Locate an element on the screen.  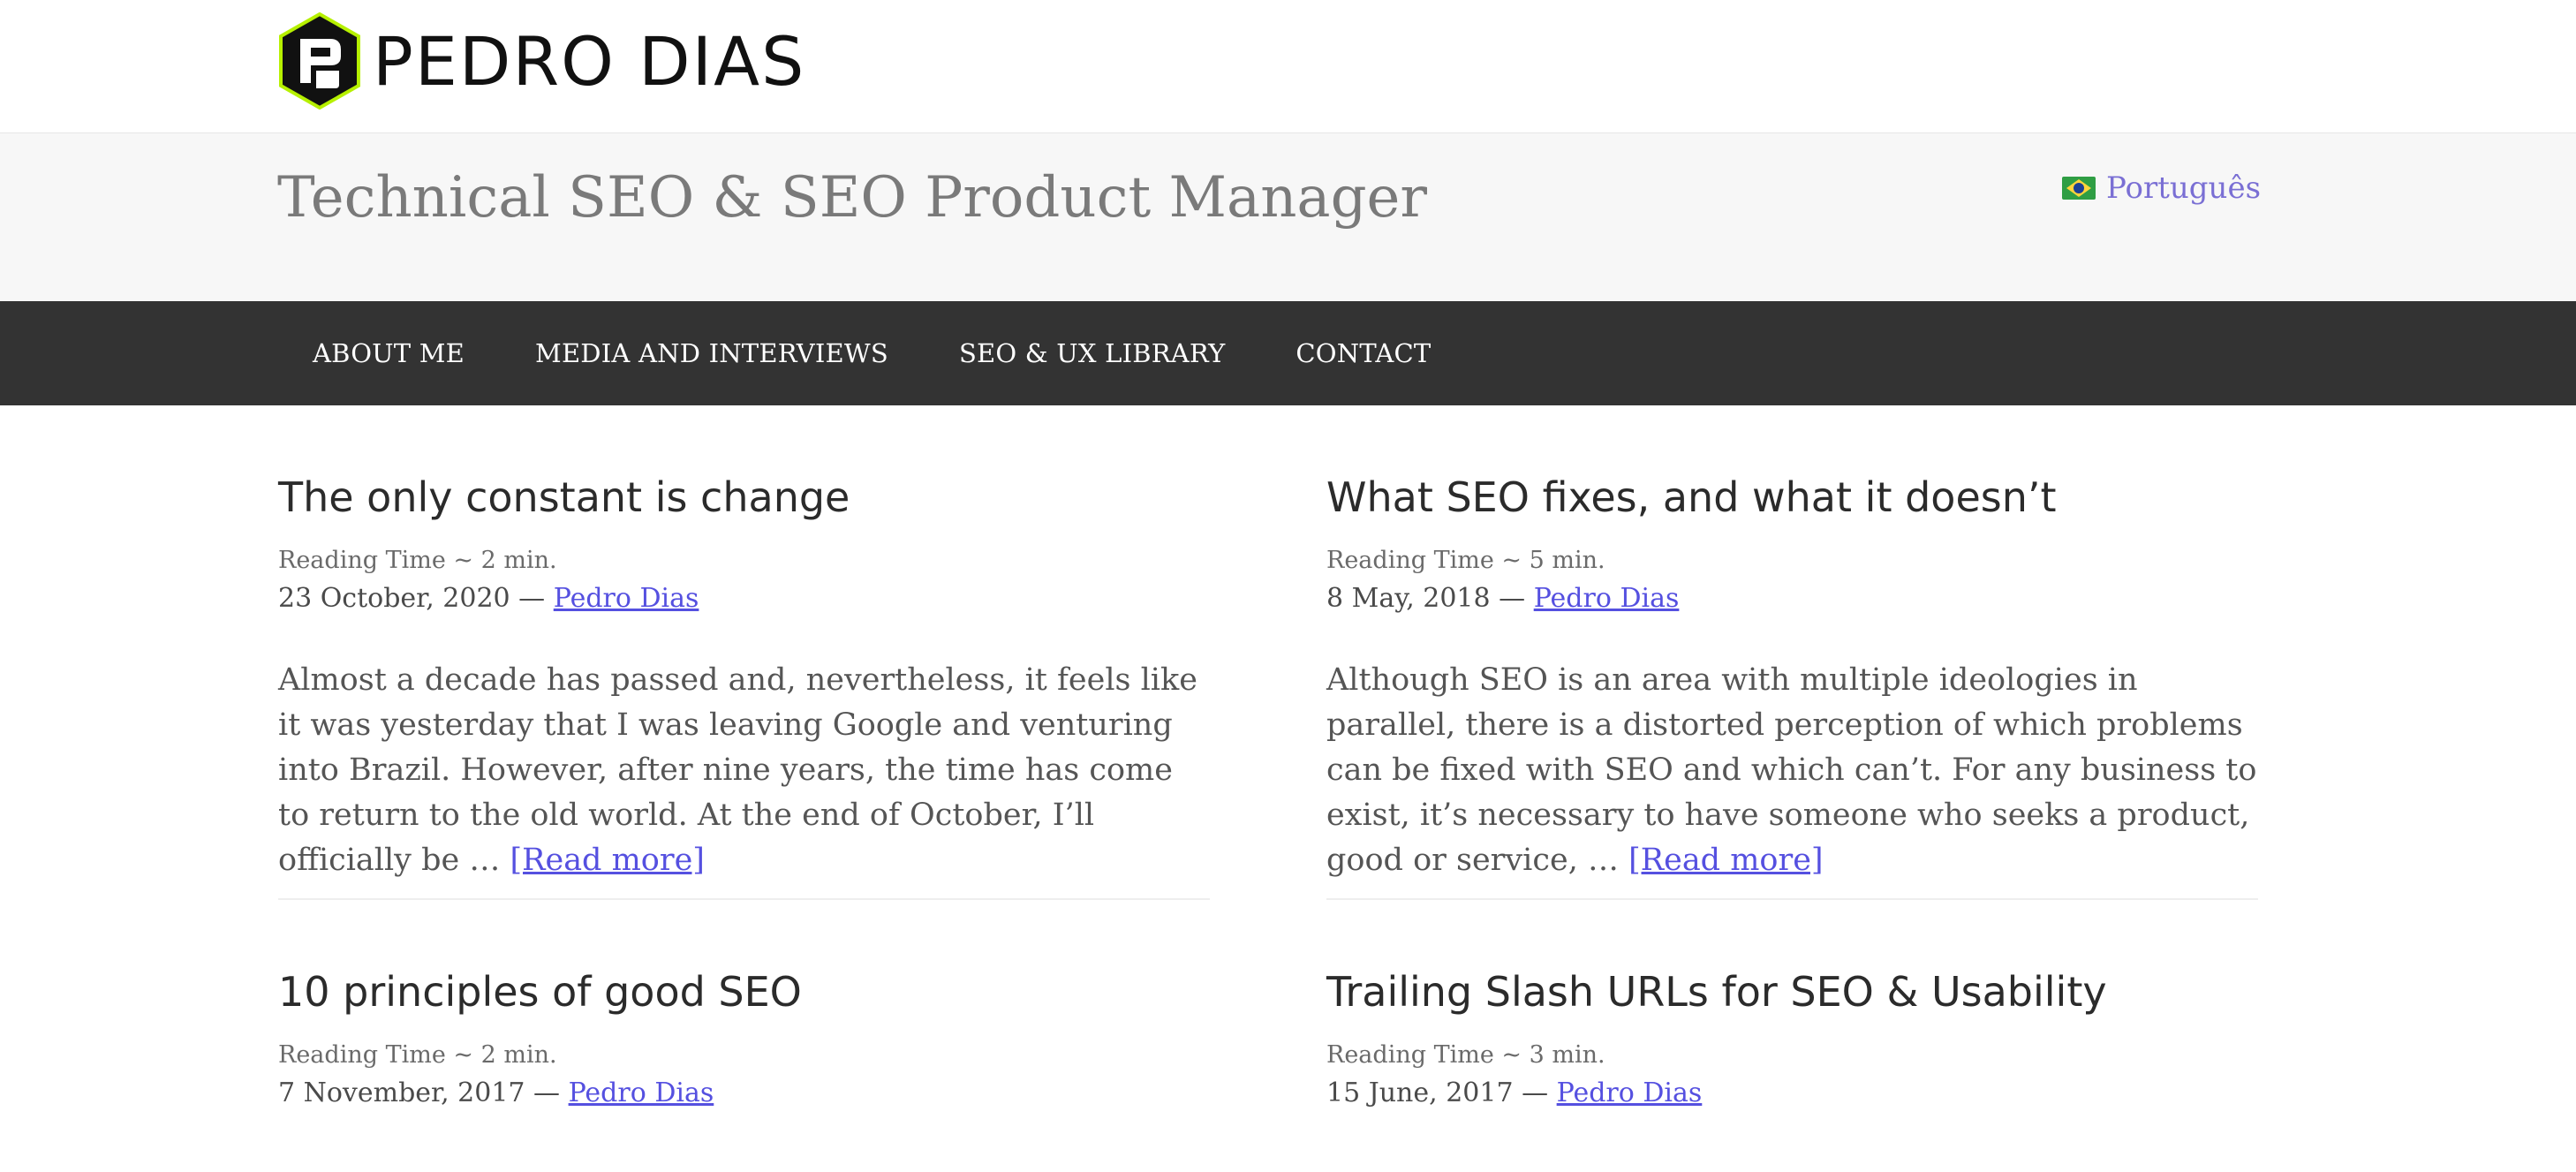
post-date: 7 November, 2017 — is located at coordinates (419, 1093).